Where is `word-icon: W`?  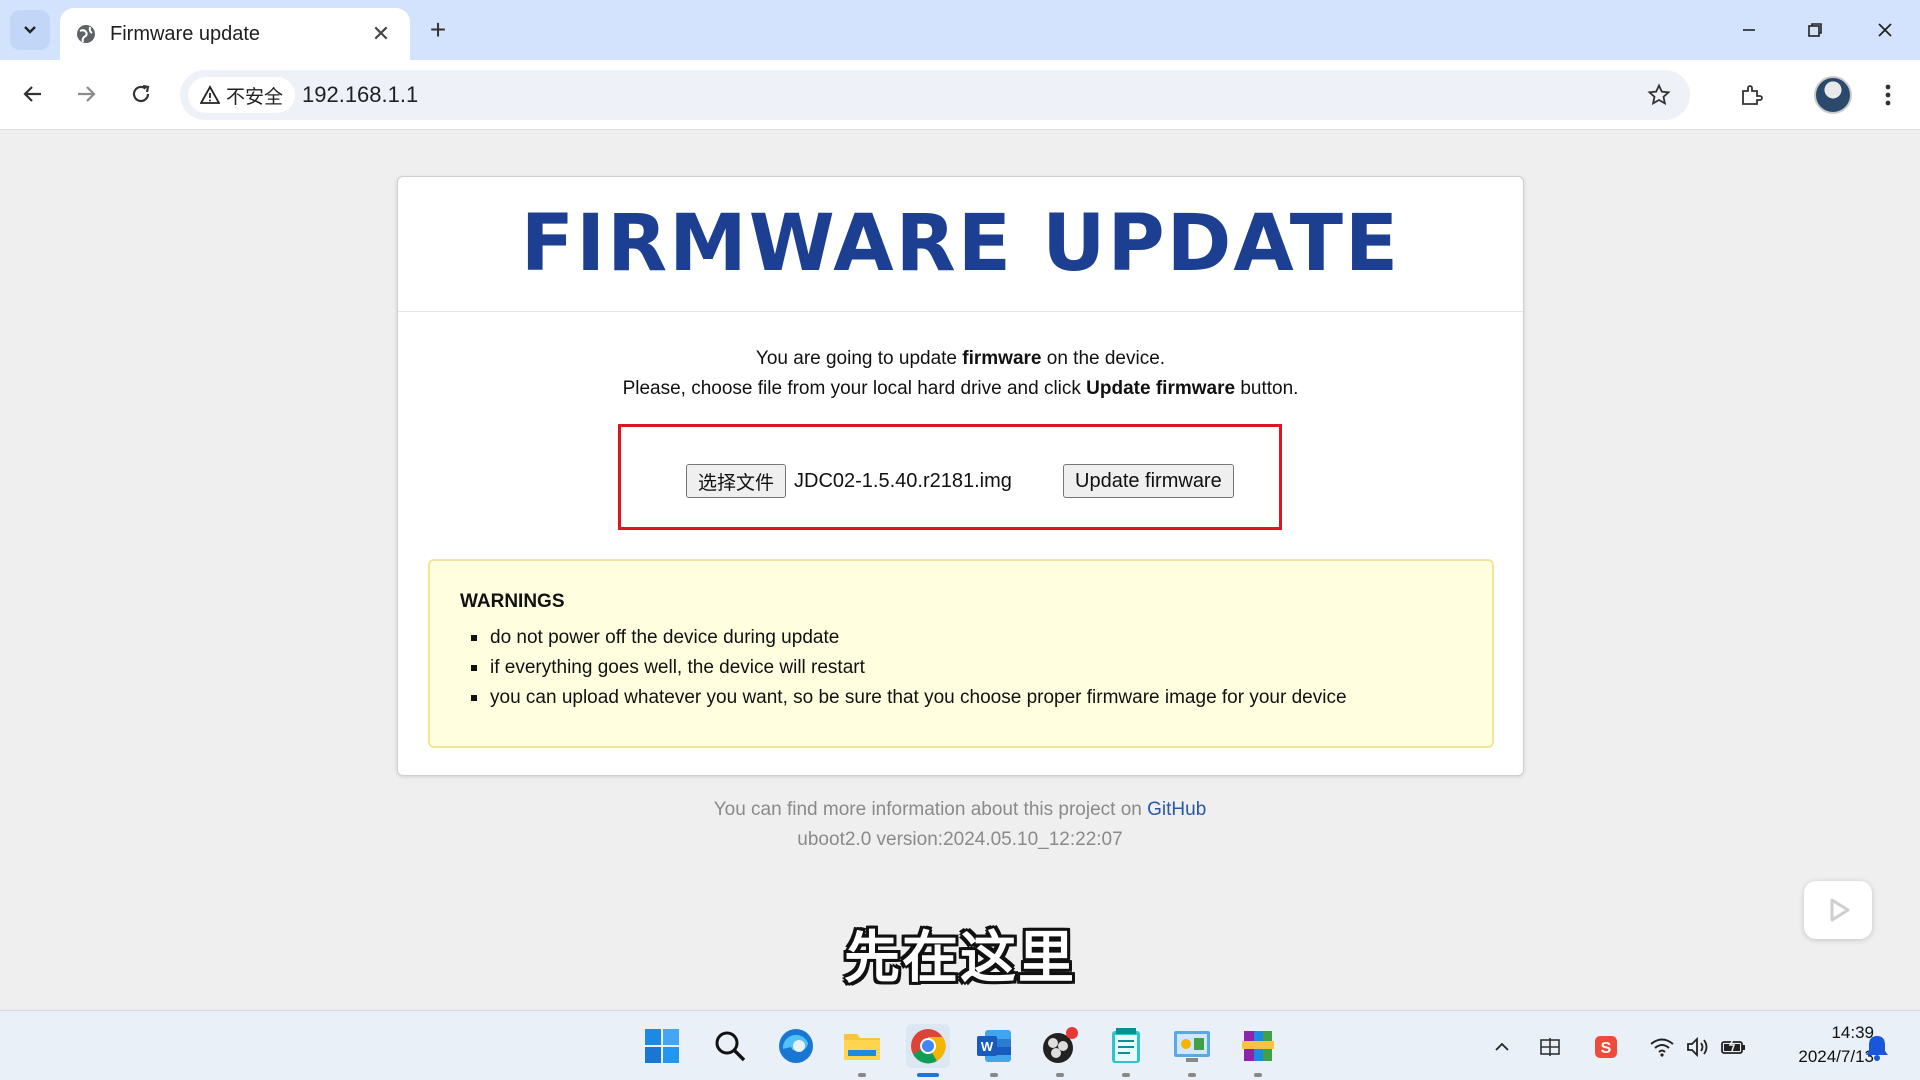 word-icon: W is located at coordinates (994, 1046).